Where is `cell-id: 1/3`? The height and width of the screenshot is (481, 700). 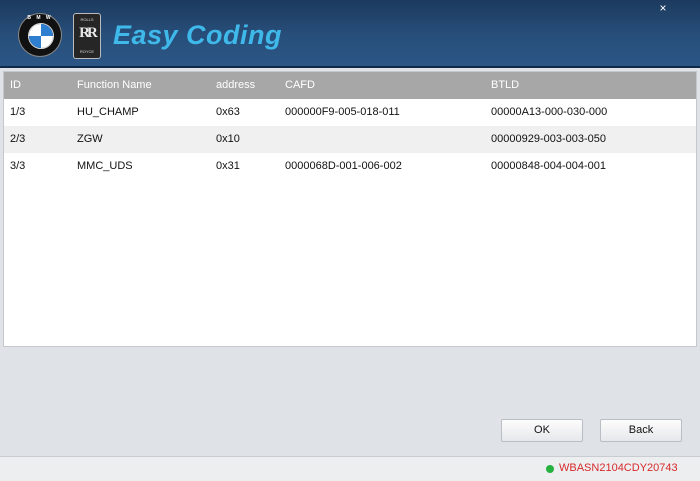
cell-id: 1/3 is located at coordinates (18, 112).